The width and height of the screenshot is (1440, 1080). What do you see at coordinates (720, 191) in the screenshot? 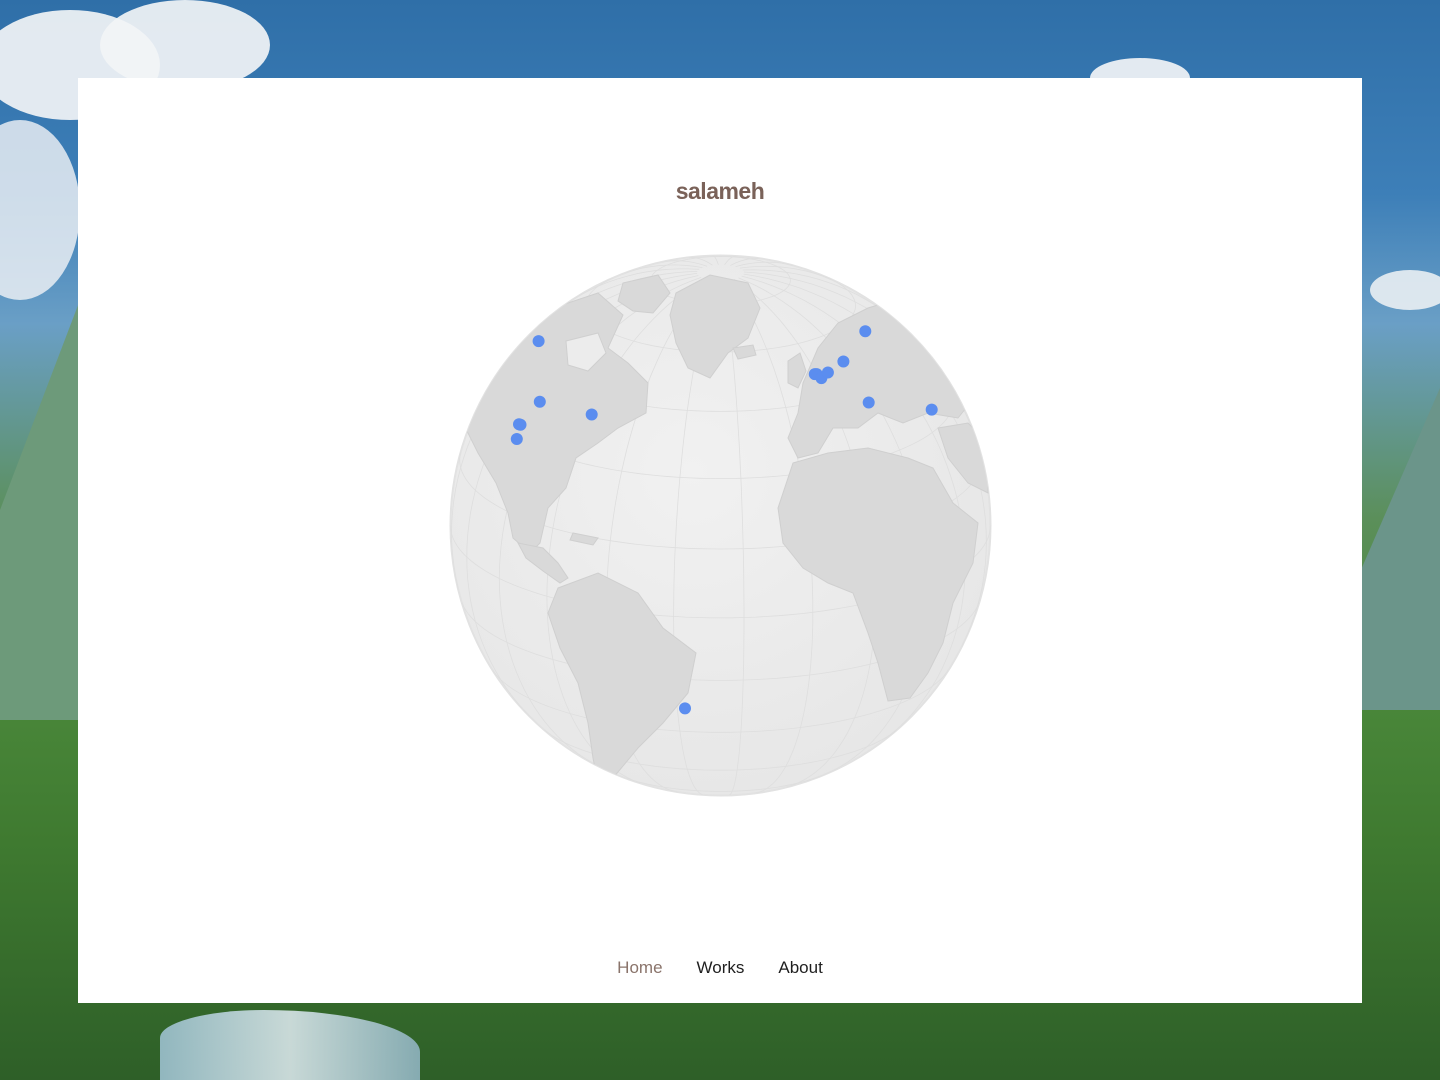
I see `site-title: salameh` at bounding box center [720, 191].